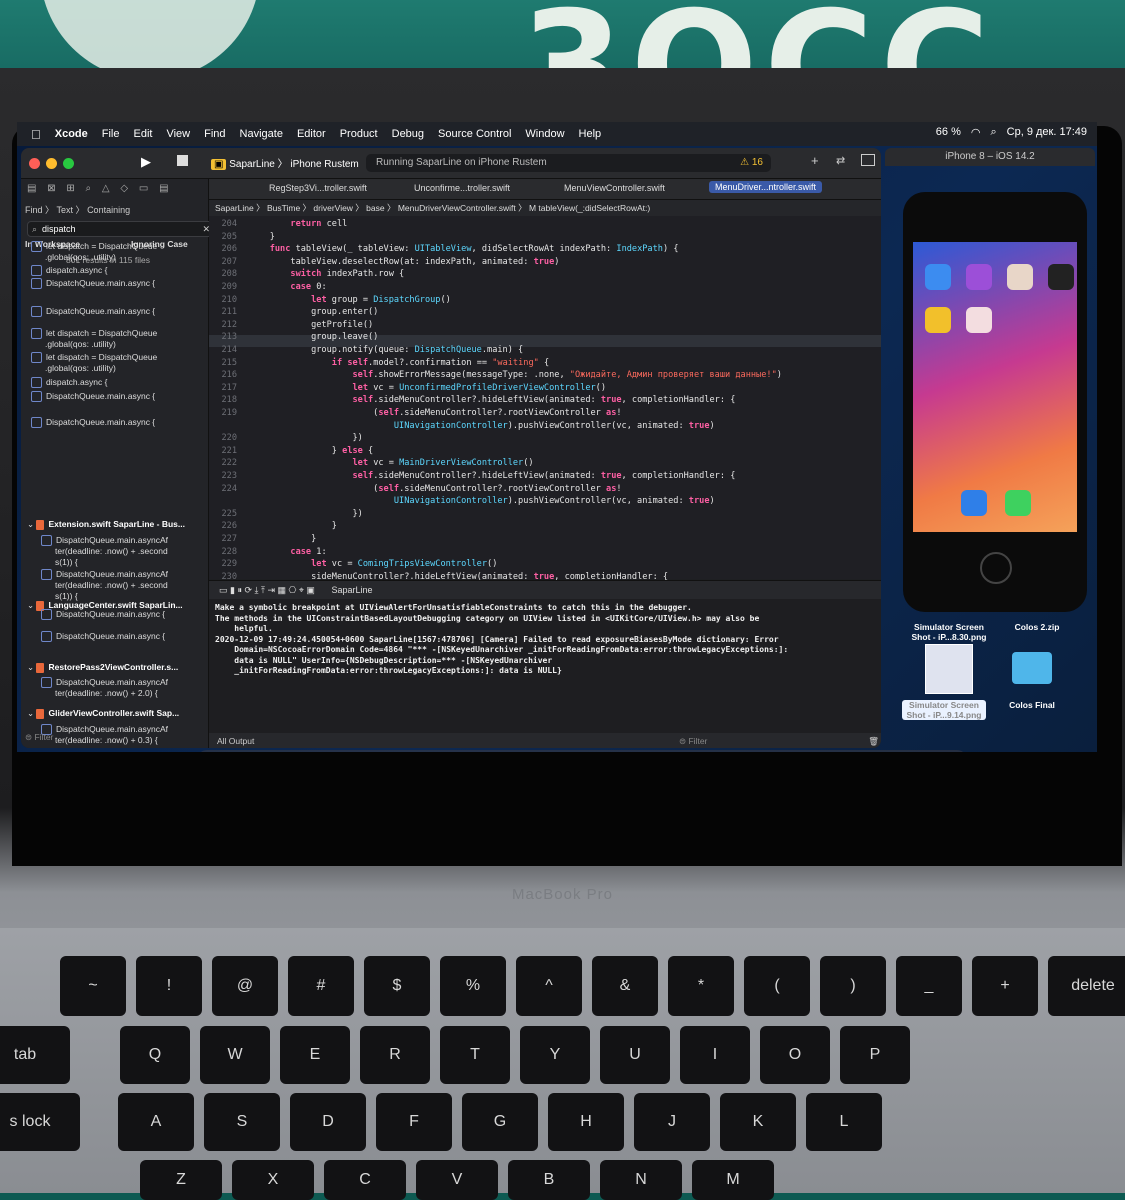 Image resolution: width=1125 pixels, height=1200 pixels. I want to click on keyboard-key: @, so click(245, 986).